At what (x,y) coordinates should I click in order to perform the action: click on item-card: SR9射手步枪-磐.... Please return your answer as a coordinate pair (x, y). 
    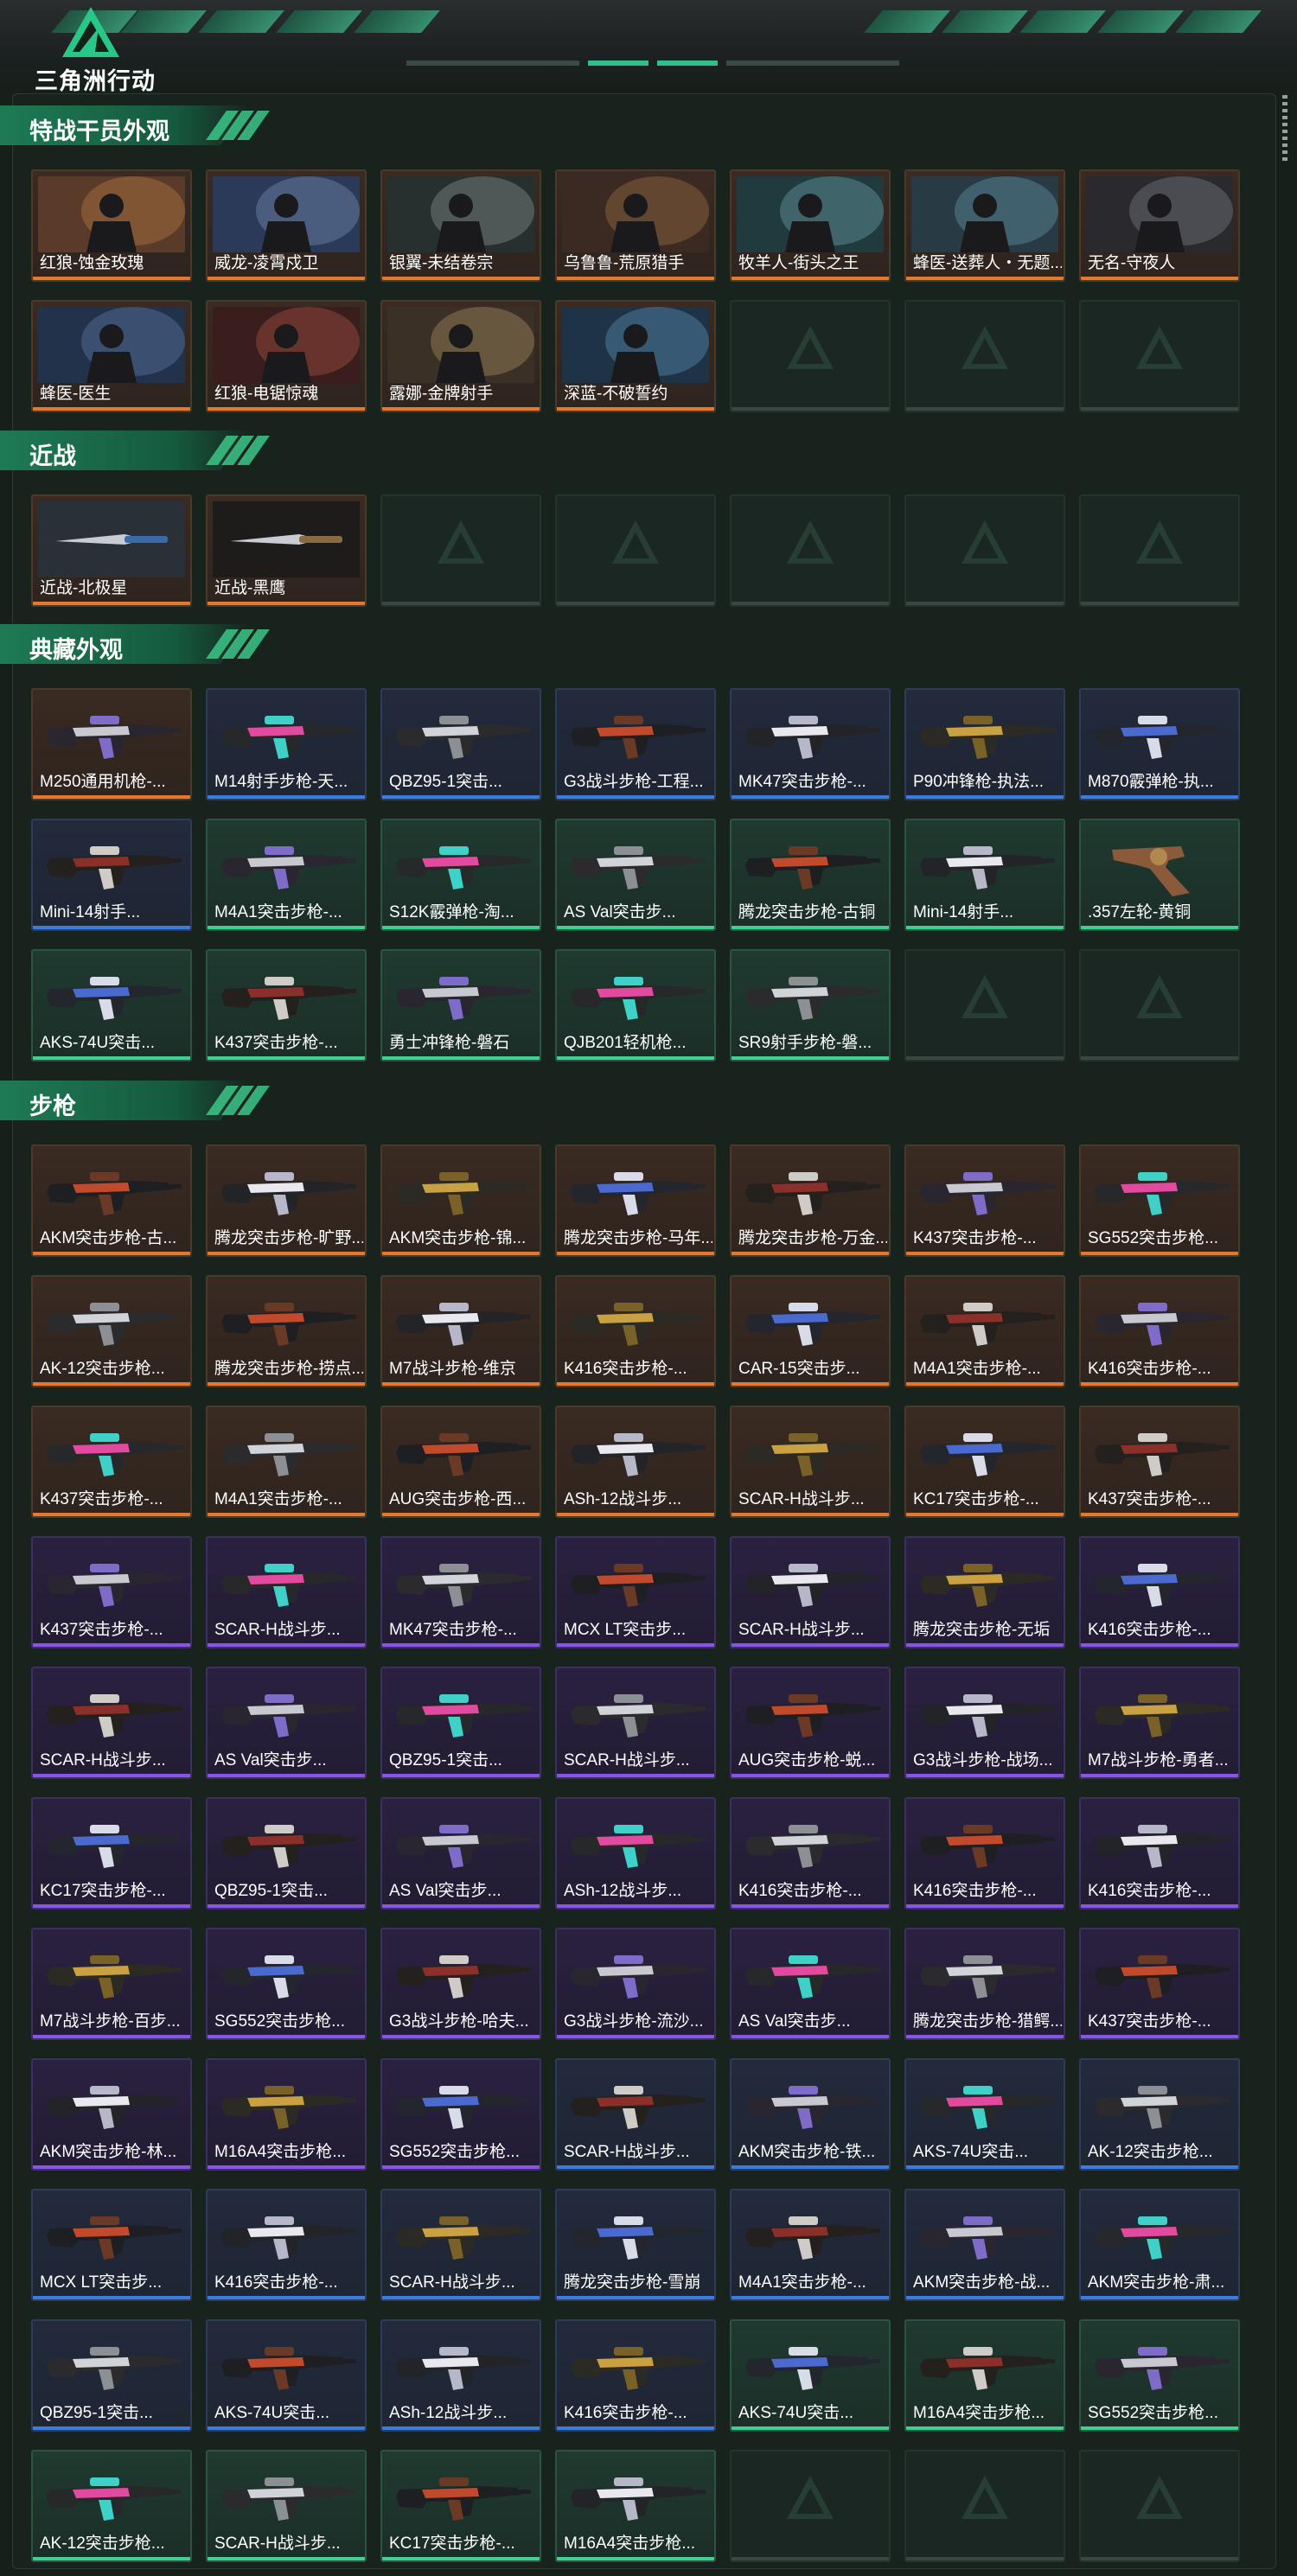
    Looking at the image, I should click on (811, 1005).